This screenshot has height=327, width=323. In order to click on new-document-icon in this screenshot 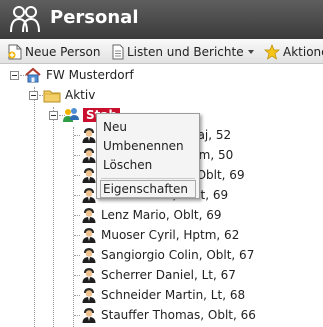, I will do `click(15, 51)`.